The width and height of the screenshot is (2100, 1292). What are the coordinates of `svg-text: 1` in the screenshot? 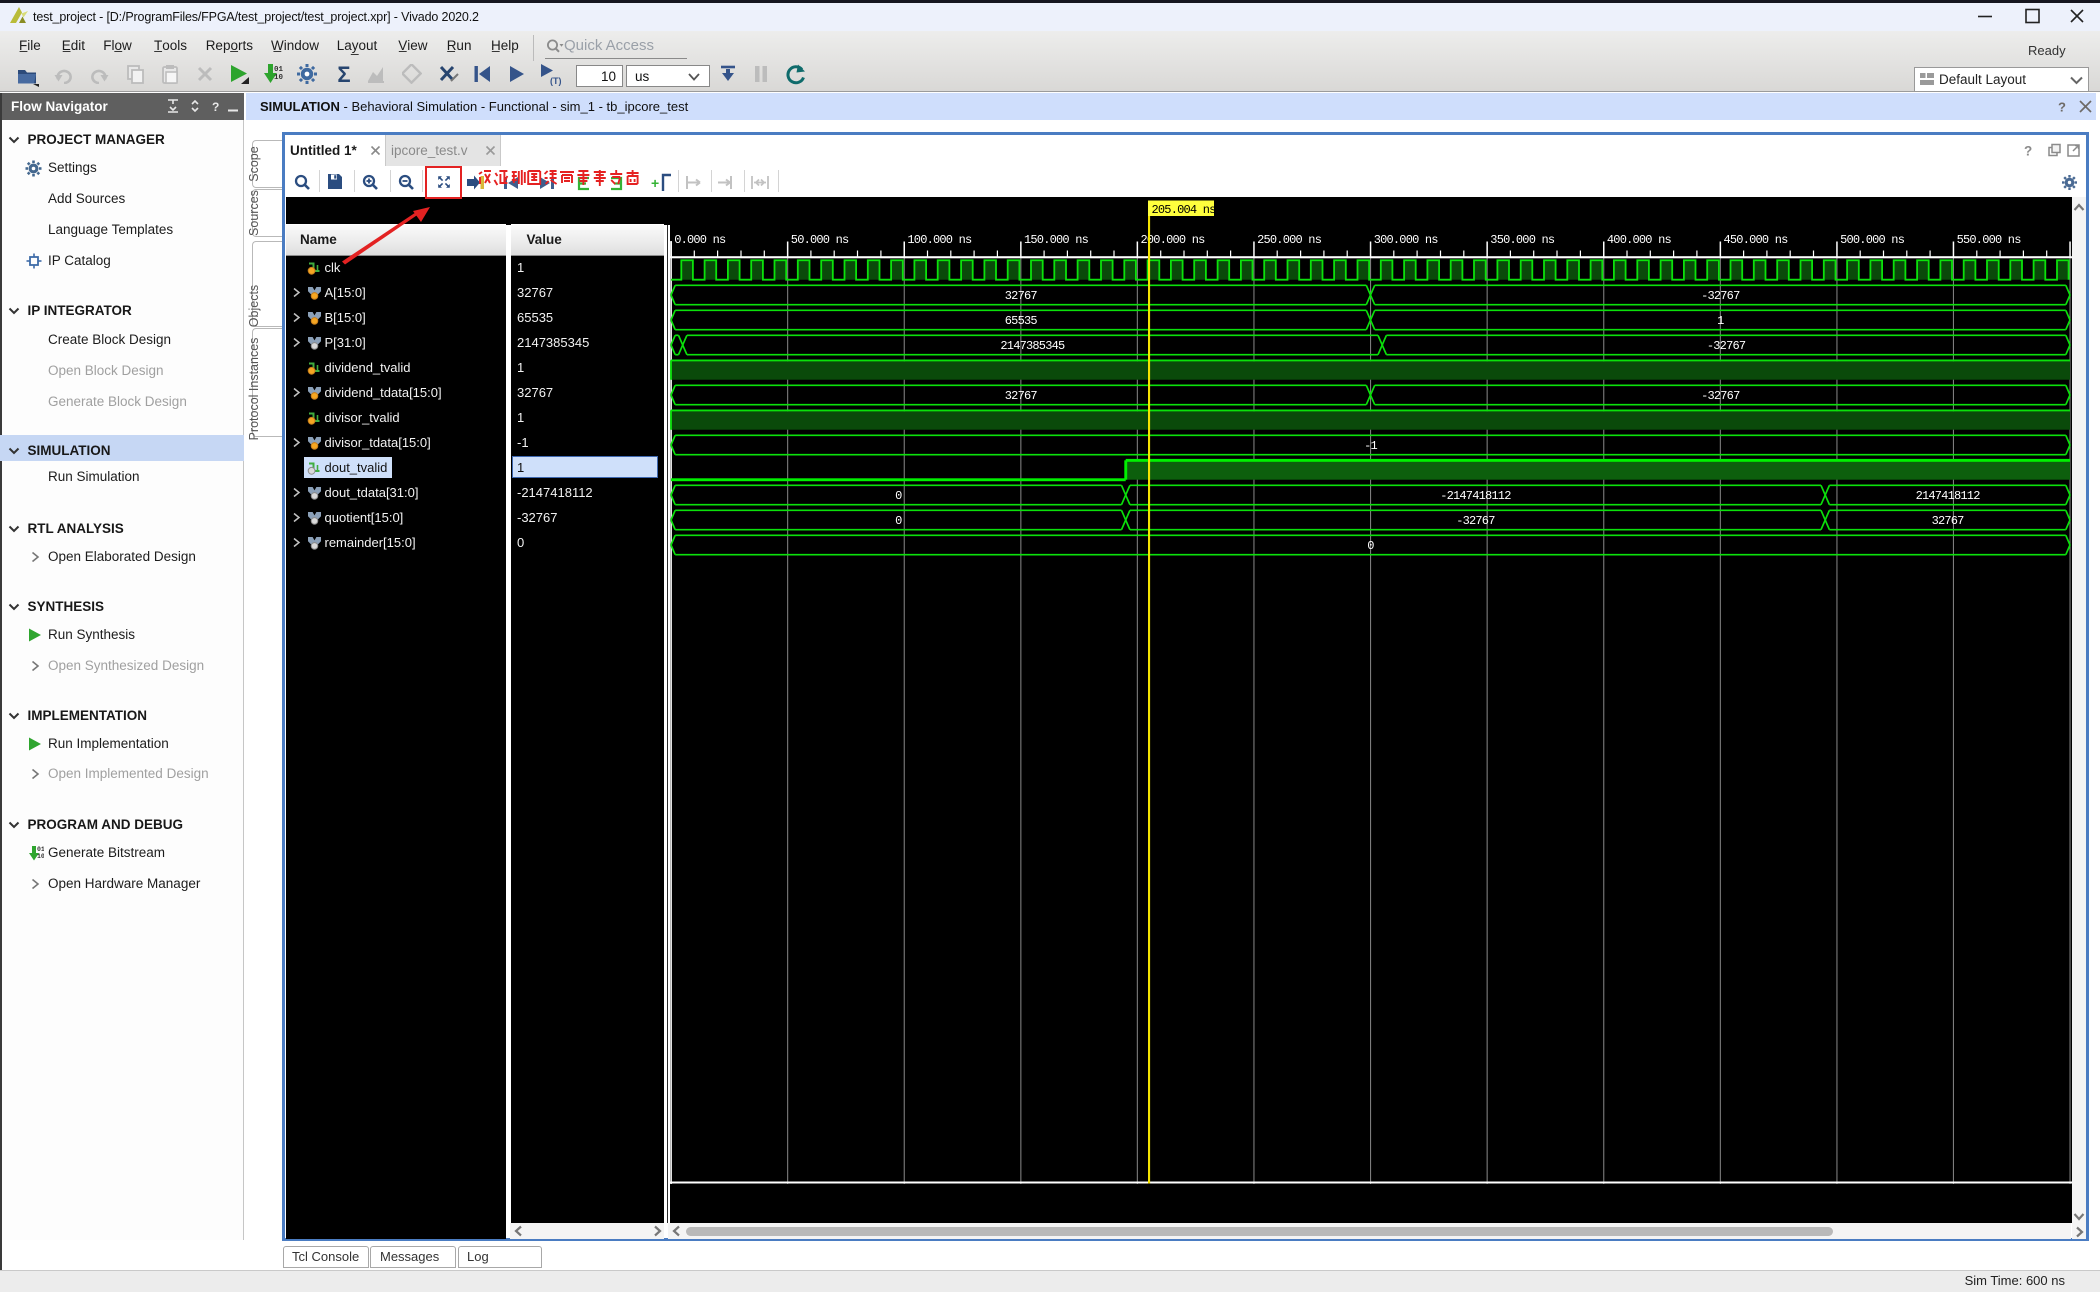 It's located at (1720, 321).